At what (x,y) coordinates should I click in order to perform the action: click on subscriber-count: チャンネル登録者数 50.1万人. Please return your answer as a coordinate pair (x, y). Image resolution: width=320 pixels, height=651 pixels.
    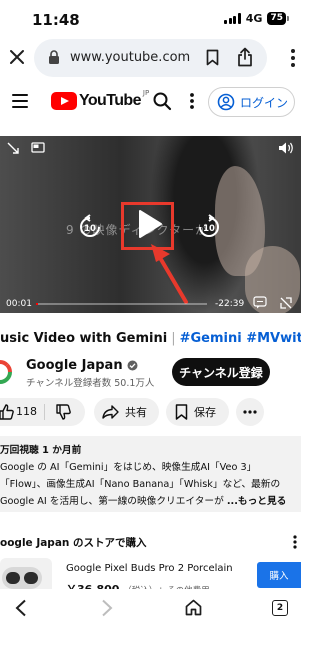
    Looking at the image, I should click on (90, 383).